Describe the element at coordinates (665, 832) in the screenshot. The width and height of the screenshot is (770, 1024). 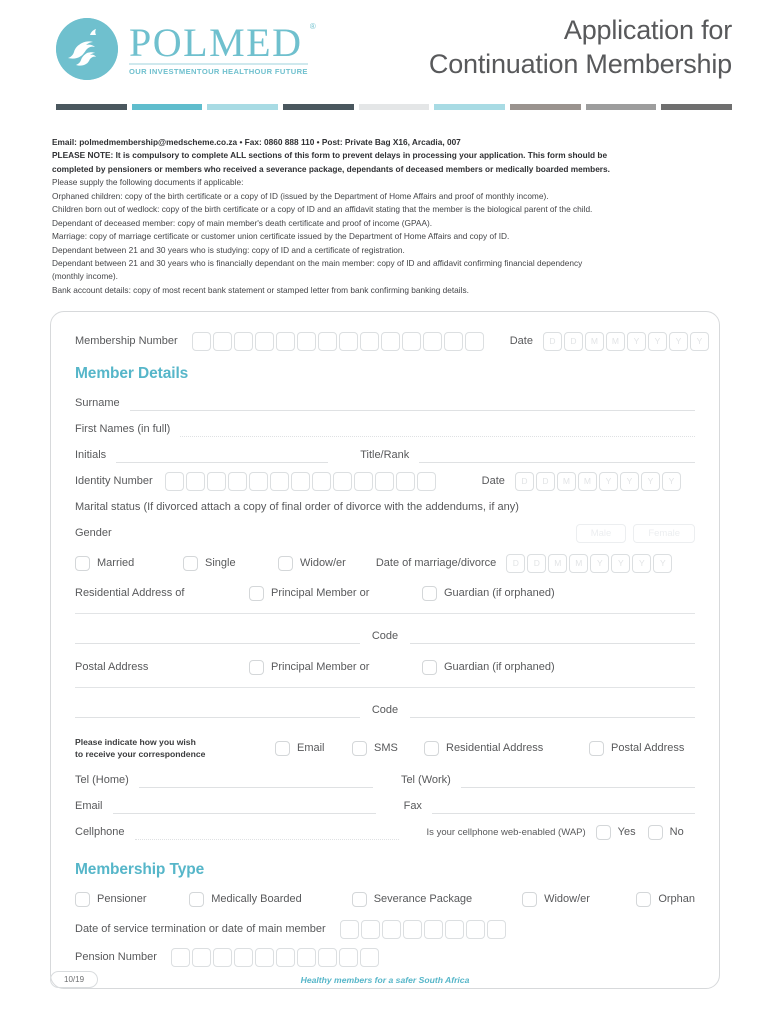
I see `wap-no: No` at that location.